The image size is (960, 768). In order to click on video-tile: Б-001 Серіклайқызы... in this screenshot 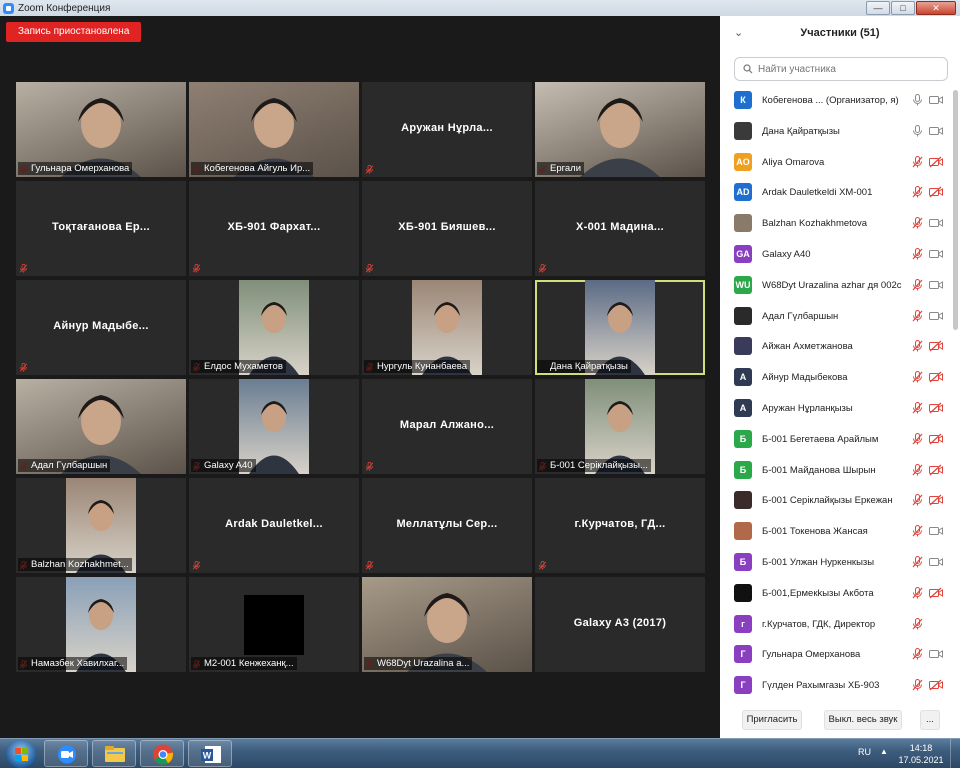, I will do `click(620, 426)`.